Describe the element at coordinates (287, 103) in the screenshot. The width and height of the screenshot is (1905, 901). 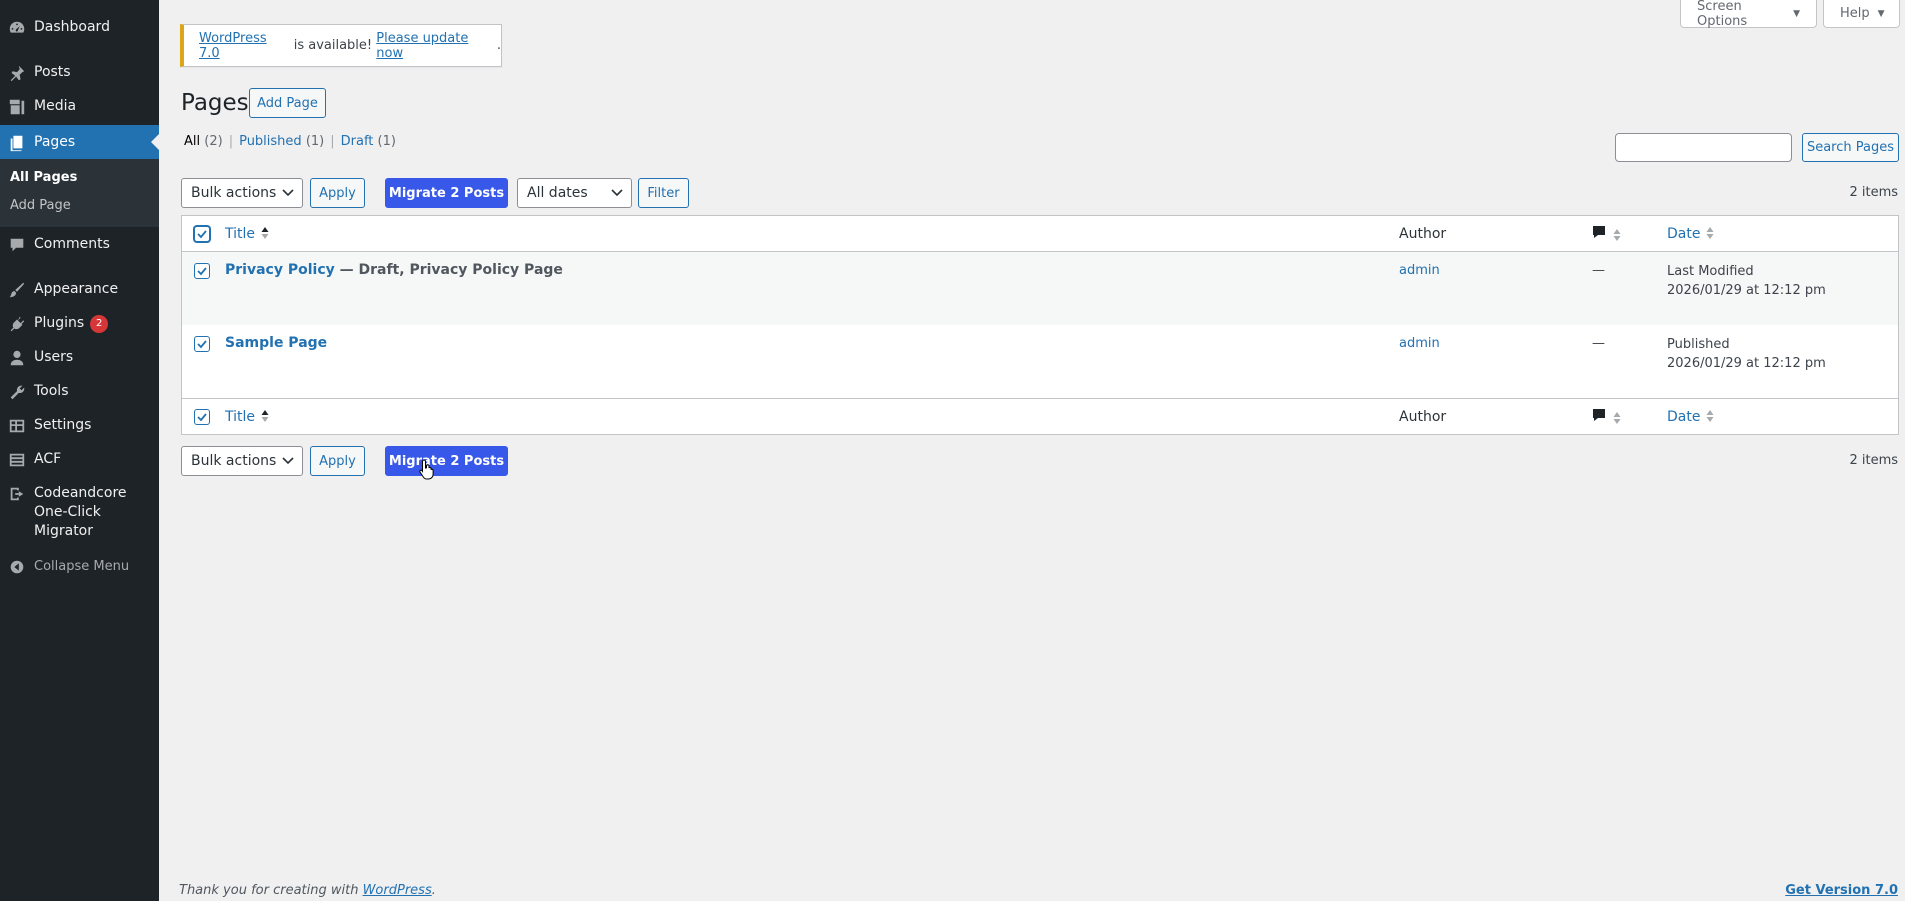
I see `add-page-button: Add Page` at that location.